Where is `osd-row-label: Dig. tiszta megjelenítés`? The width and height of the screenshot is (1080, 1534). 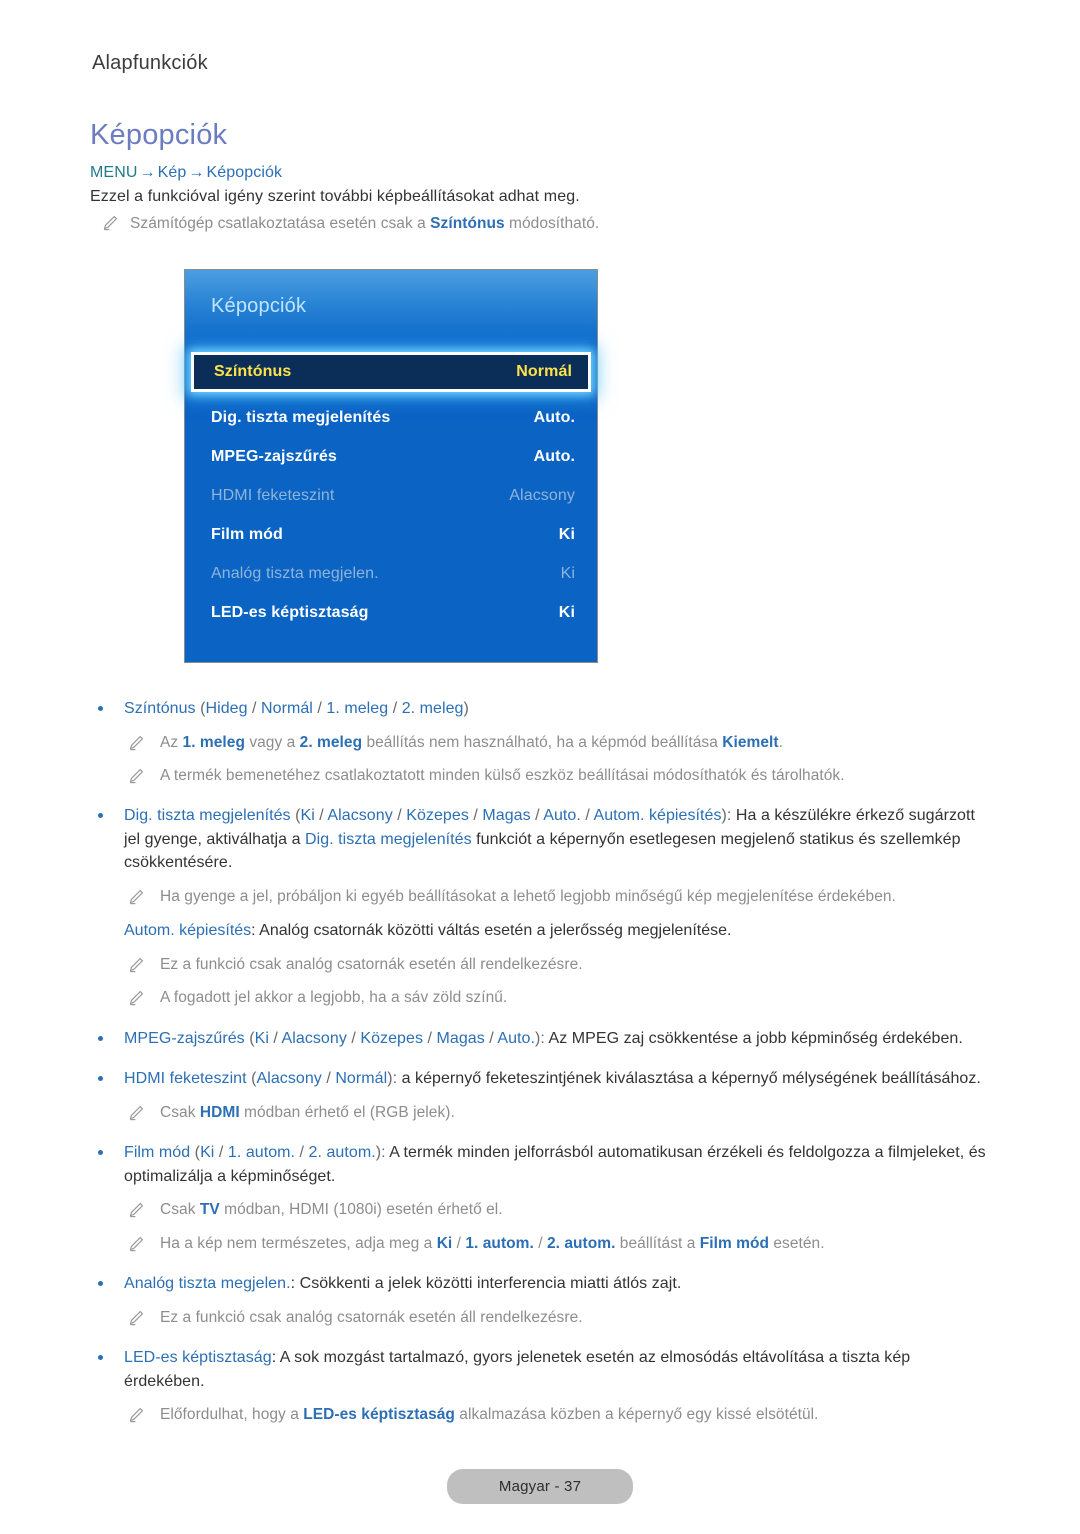 osd-row-label: Dig. tiszta megjelenítés is located at coordinates (301, 417).